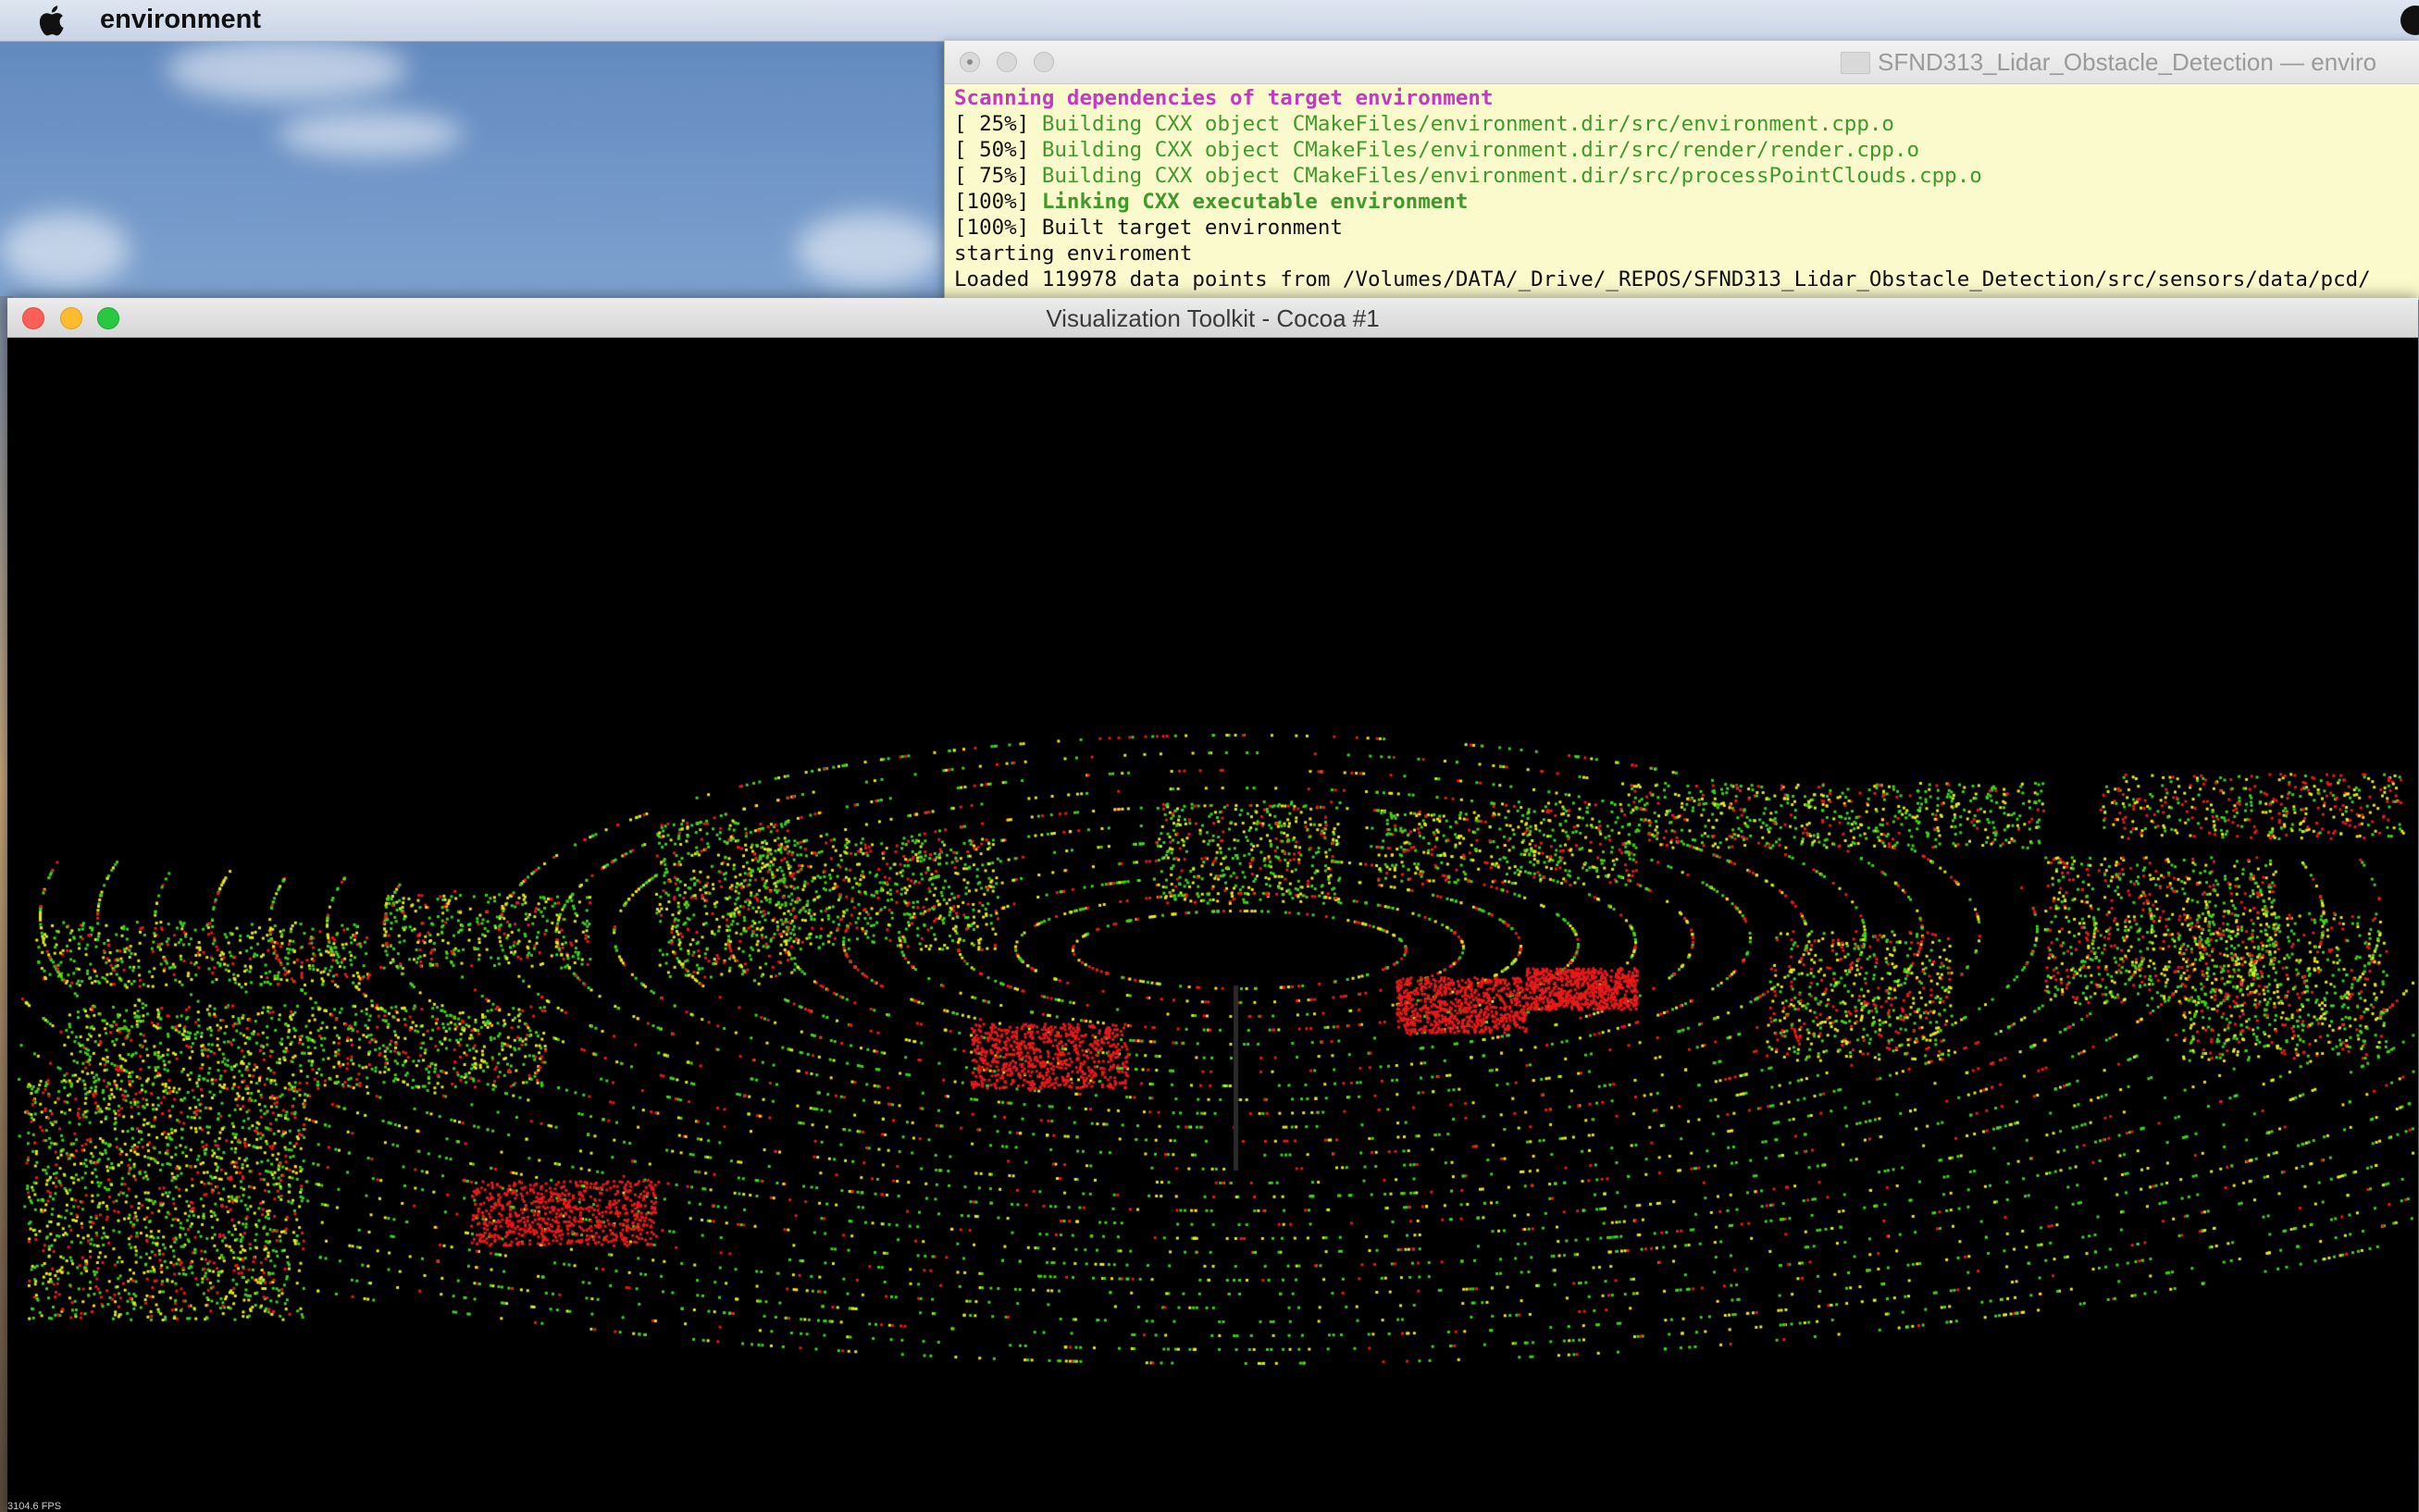  Describe the element at coordinates (1209, 21) in the screenshot. I see `menu-bar: environment` at that location.